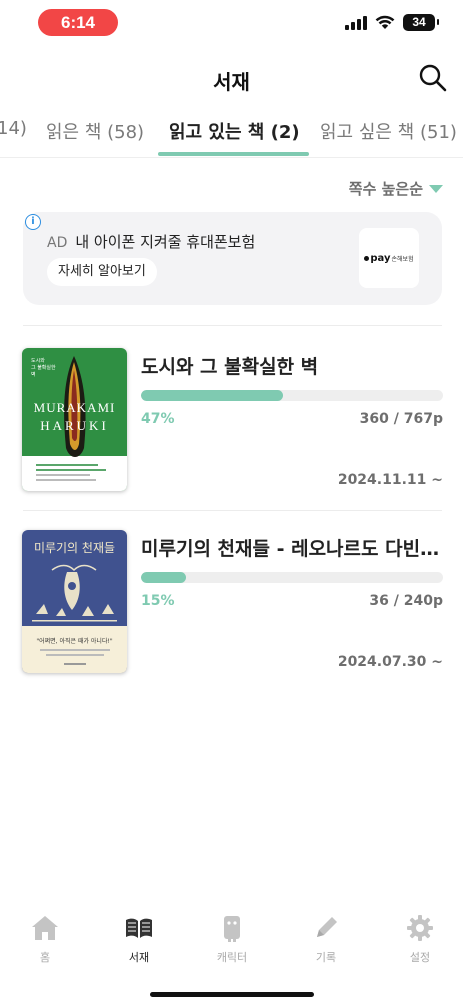 This screenshot has height=1005, width=463. I want to click on start-date: 2024.07.30 ~, so click(390, 662).